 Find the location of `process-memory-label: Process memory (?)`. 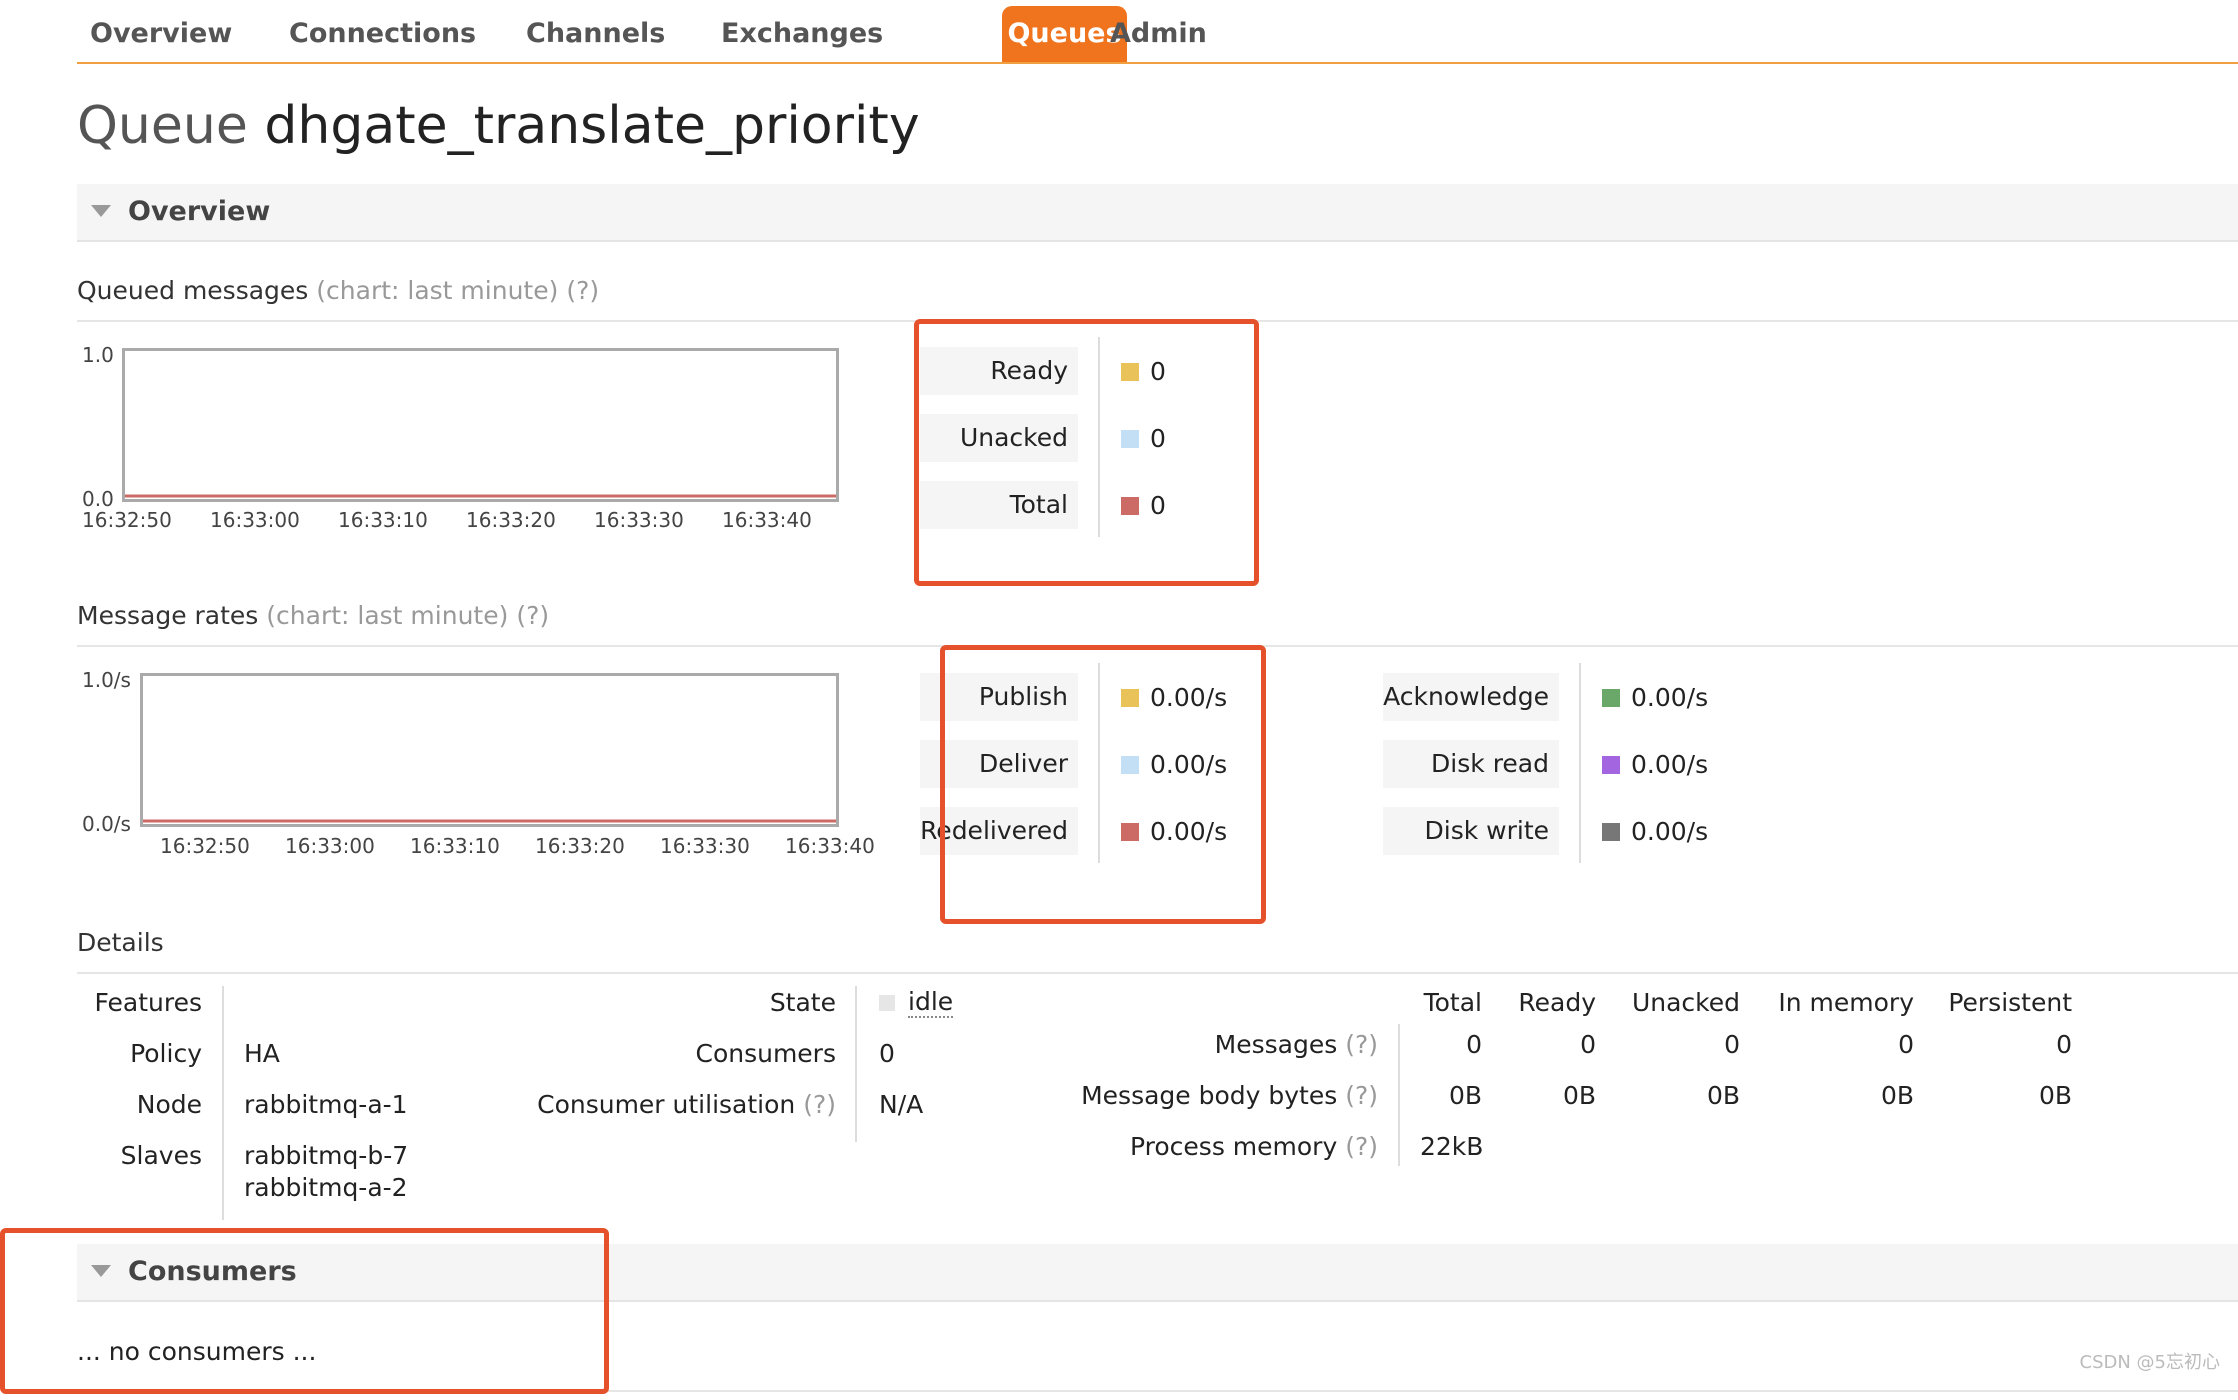

process-memory-label: Process memory (?) is located at coordinates (1209, 1146).